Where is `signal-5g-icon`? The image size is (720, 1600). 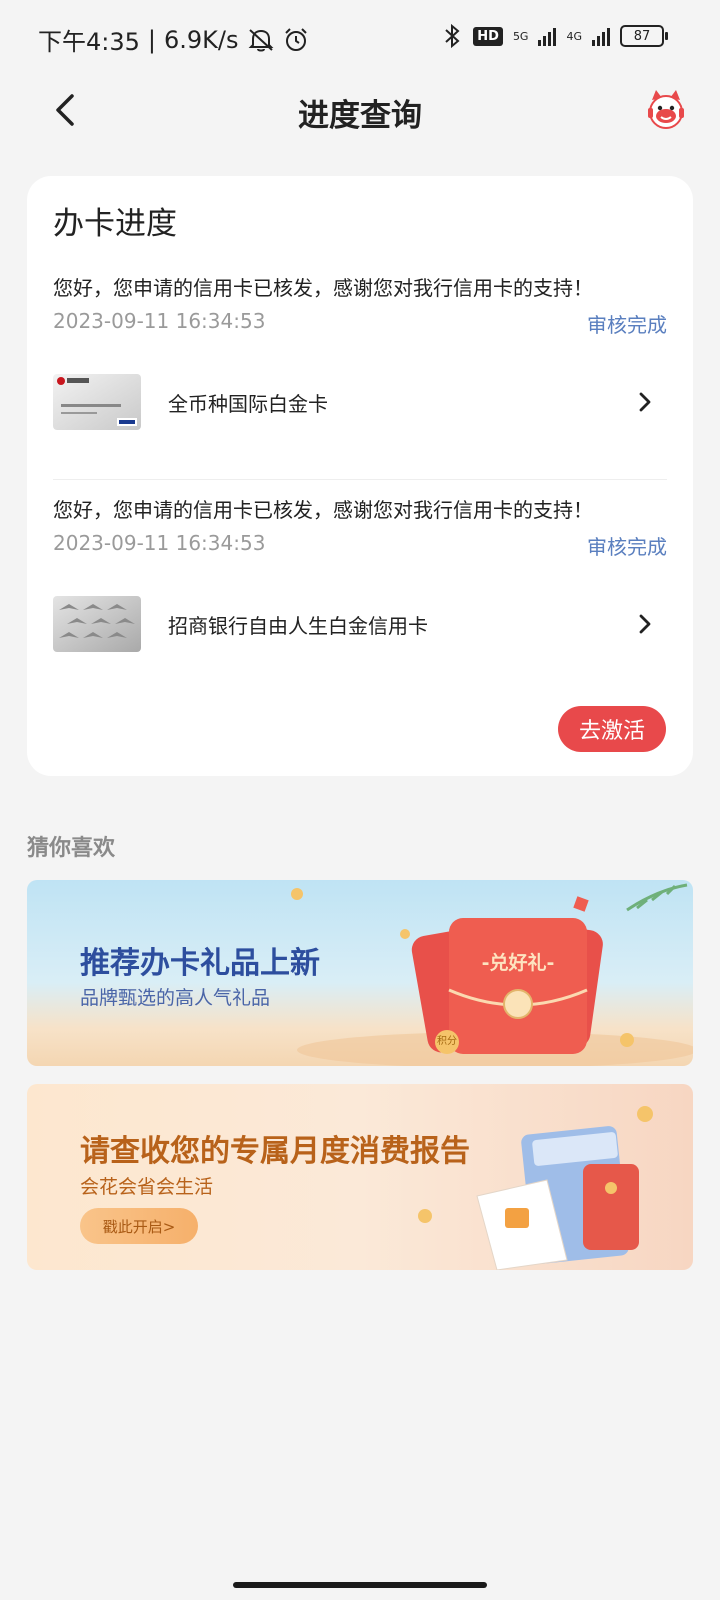 signal-5g-icon is located at coordinates (547, 36).